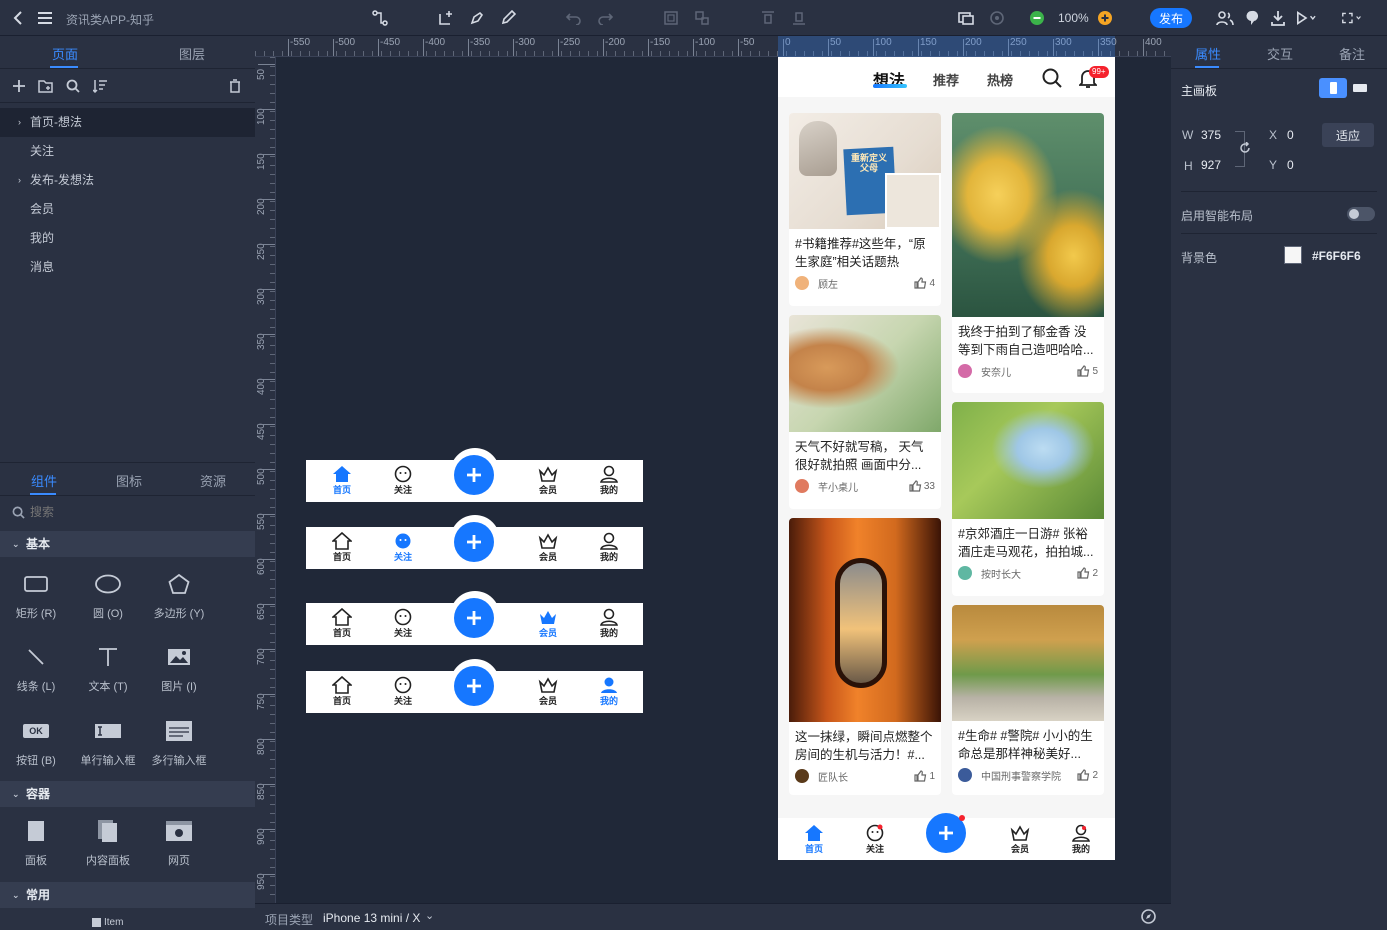  I want to click on nav-home: 首页, so click(814, 839).